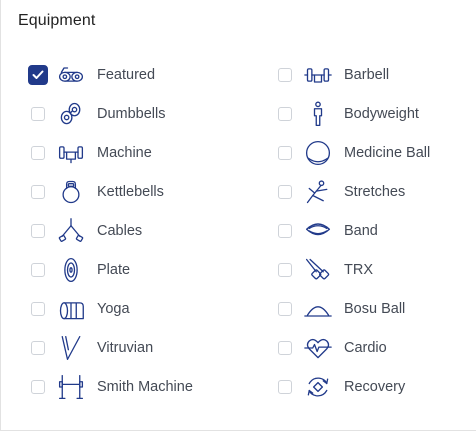 The height and width of the screenshot is (431, 476). Describe the element at coordinates (131, 114) in the screenshot. I see `equipment-label: Dumbbells` at that location.